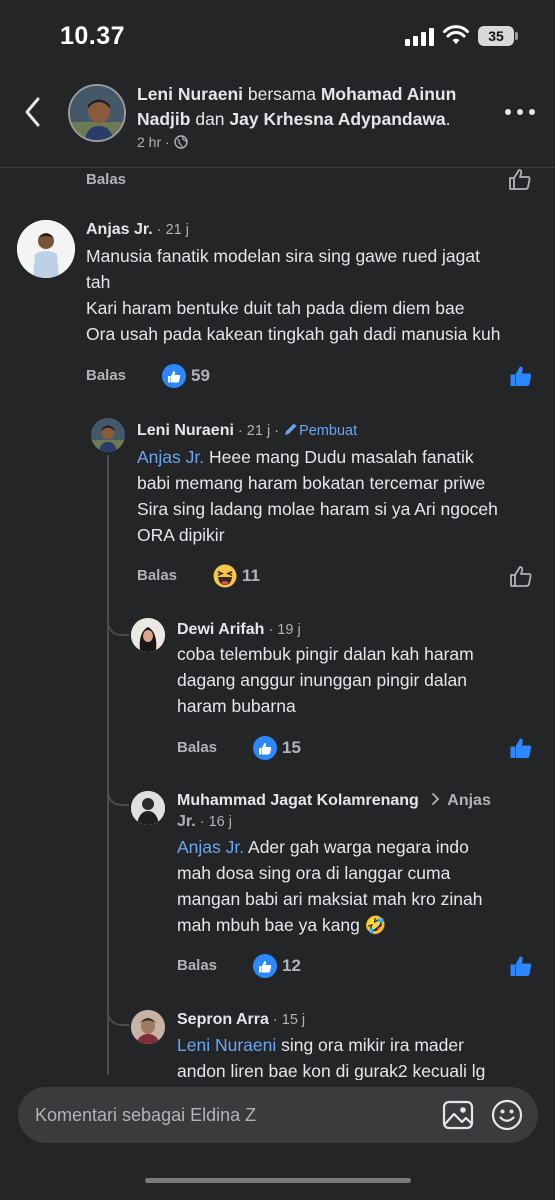 The width and height of the screenshot is (555, 1200). I want to click on comment-line: coba telembuk pingir dalan kah haram, so click(325, 654).